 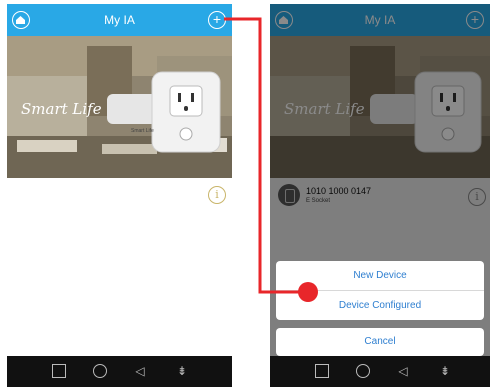 I want to click on add-device-icon: +, so click(x=217, y=20).